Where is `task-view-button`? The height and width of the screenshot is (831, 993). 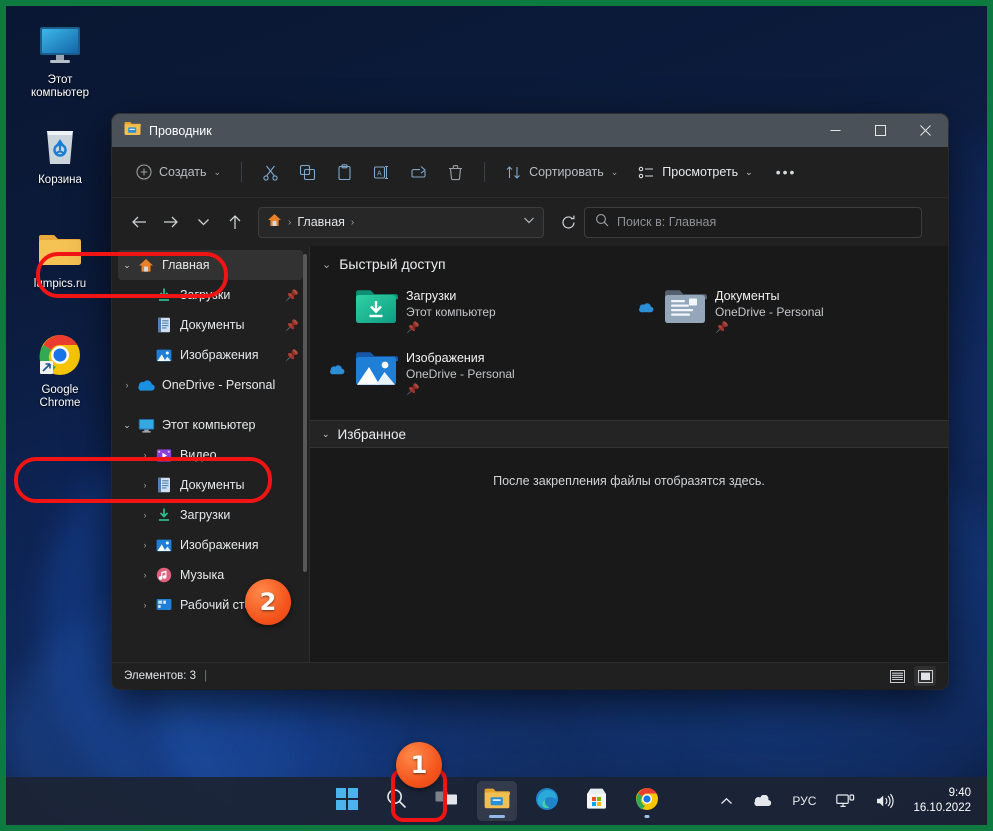
task-view-button is located at coordinates (447, 801).